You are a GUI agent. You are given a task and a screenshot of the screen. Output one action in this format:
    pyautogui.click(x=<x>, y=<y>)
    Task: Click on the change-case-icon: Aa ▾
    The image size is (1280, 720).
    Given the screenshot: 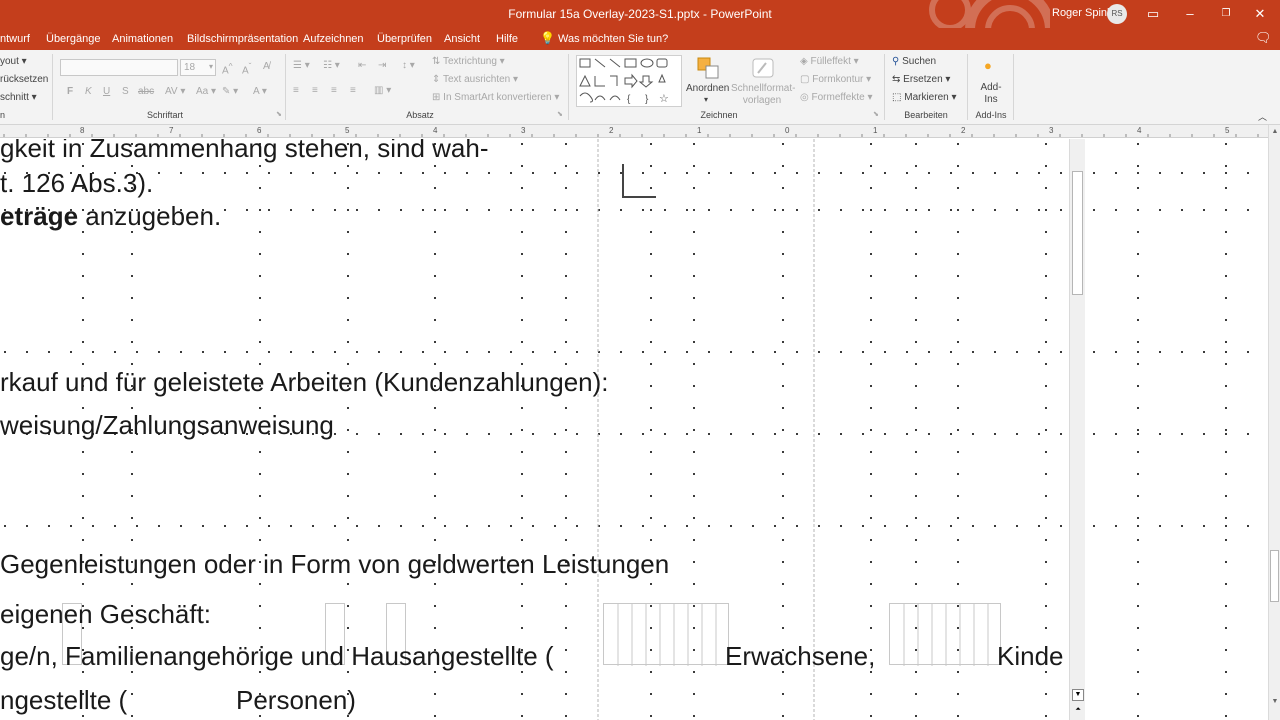 What is the action you would take?
    pyautogui.click(x=206, y=91)
    